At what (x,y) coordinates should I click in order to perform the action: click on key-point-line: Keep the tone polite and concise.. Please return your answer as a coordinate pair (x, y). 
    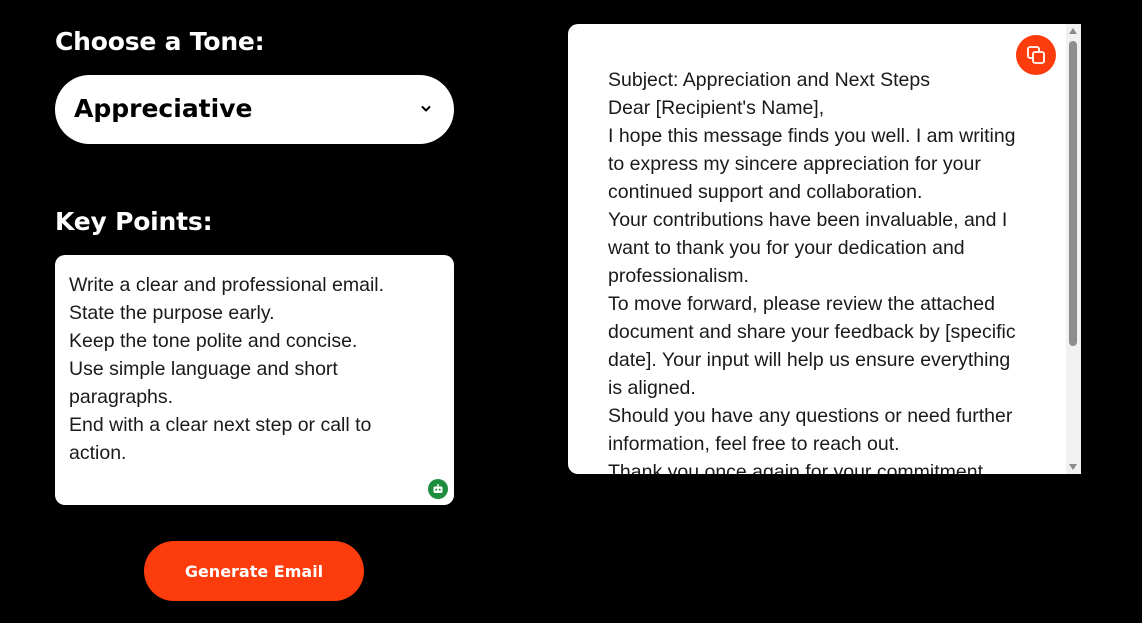
    Looking at the image, I should click on (213, 341).